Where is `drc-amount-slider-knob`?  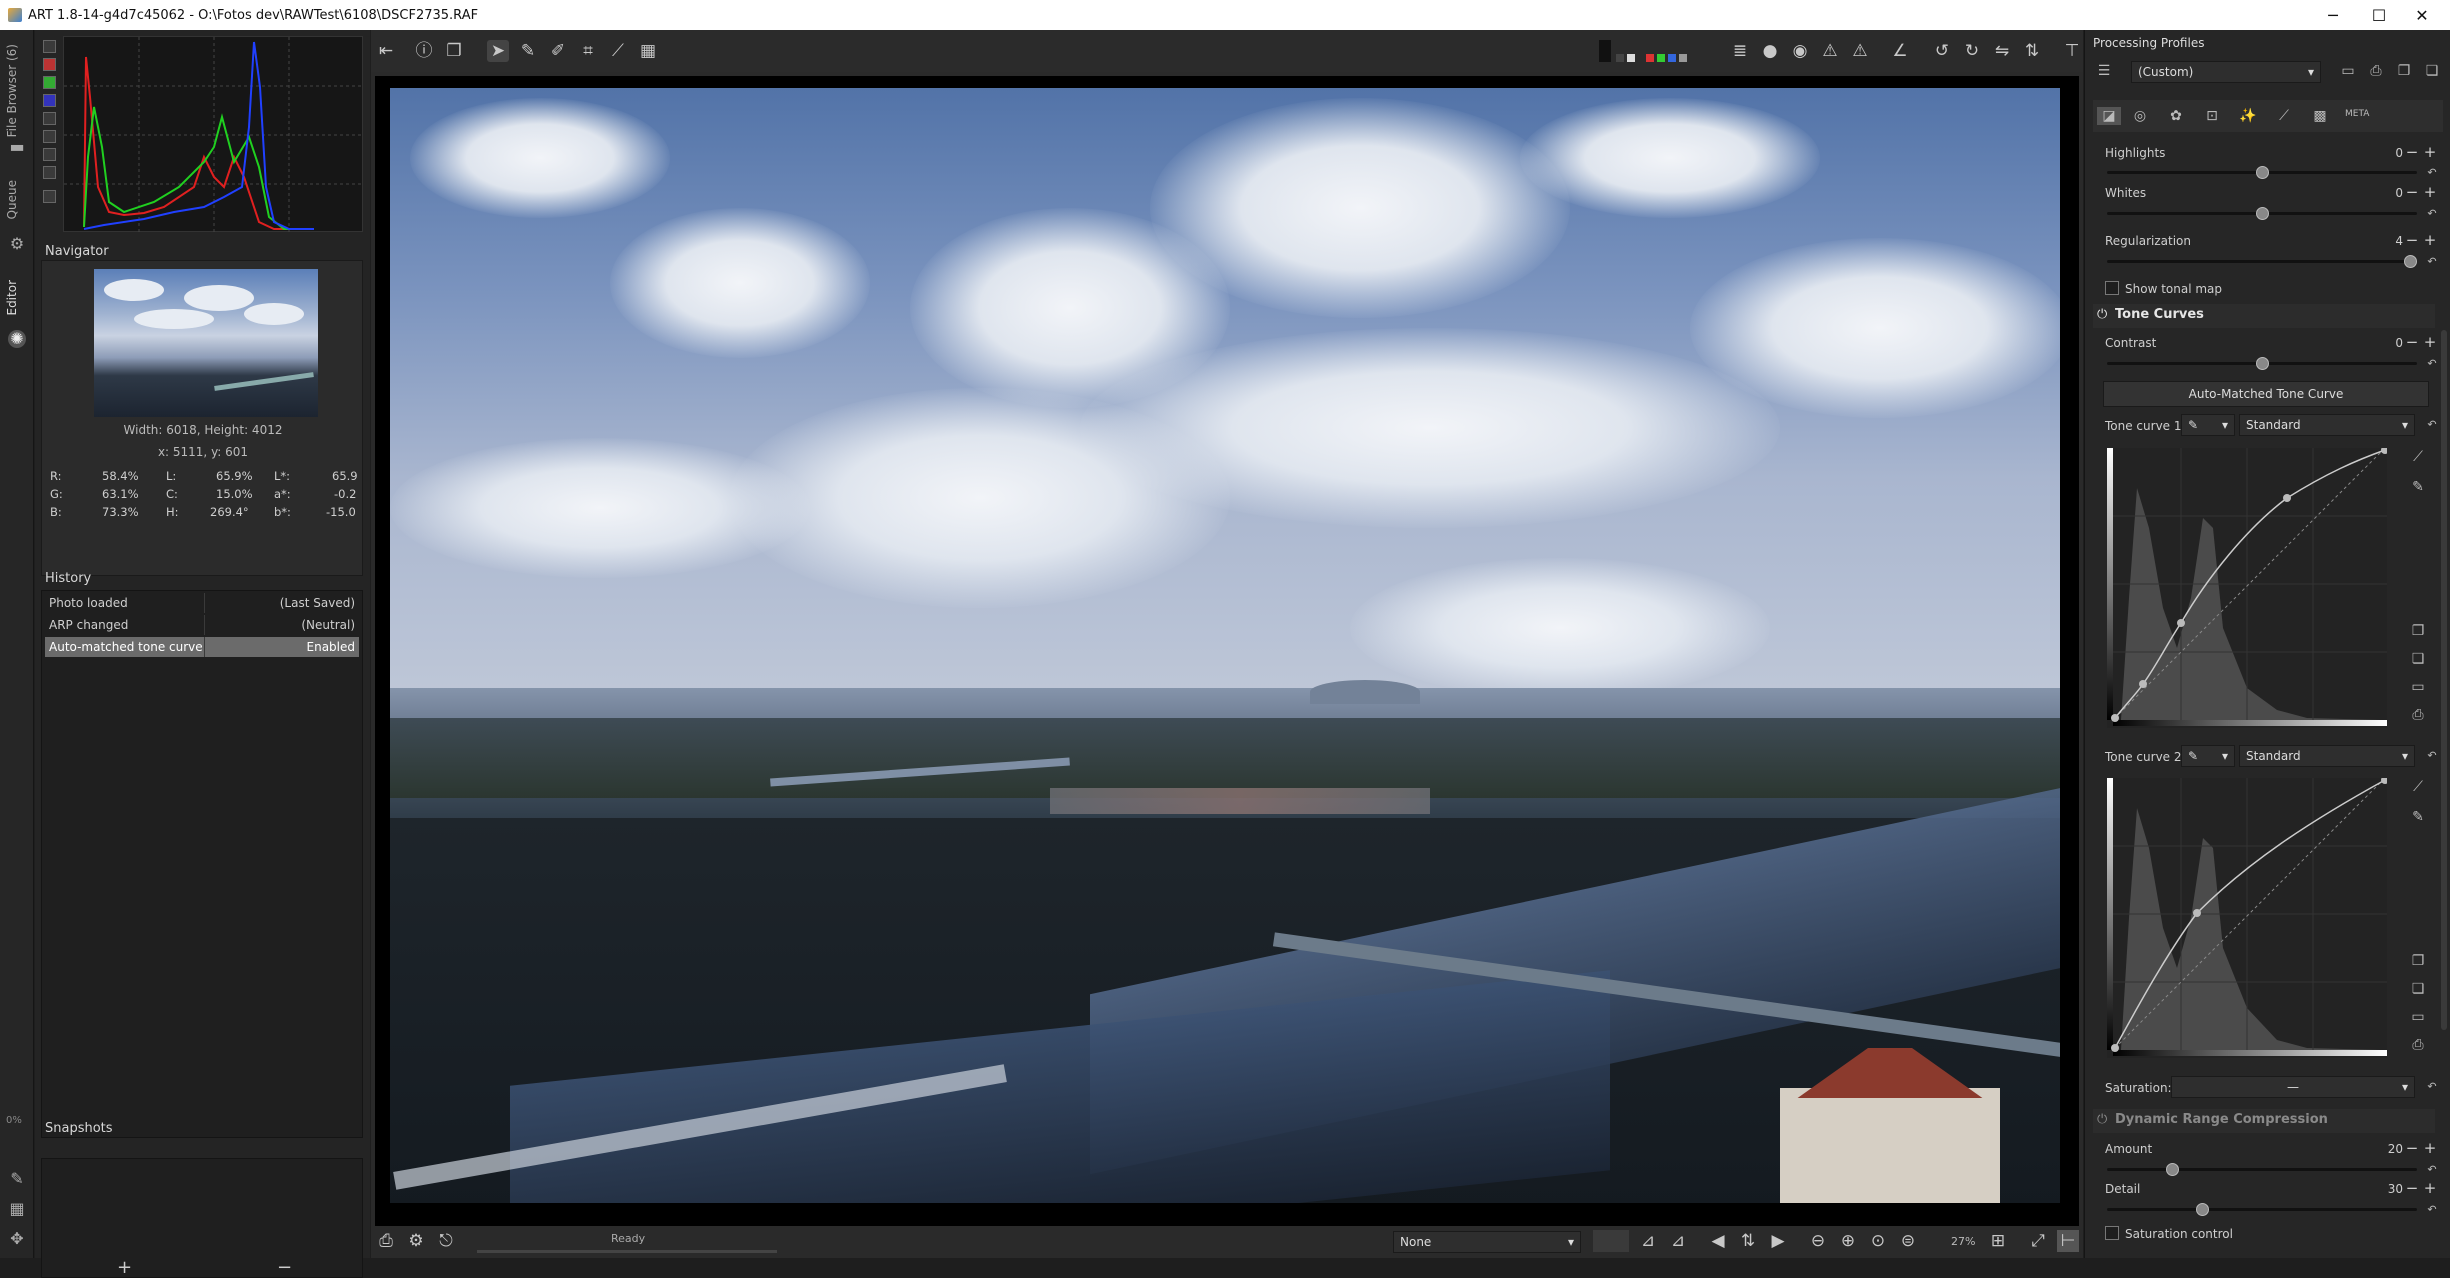
drc-amount-slider-knob is located at coordinates (2173, 1169).